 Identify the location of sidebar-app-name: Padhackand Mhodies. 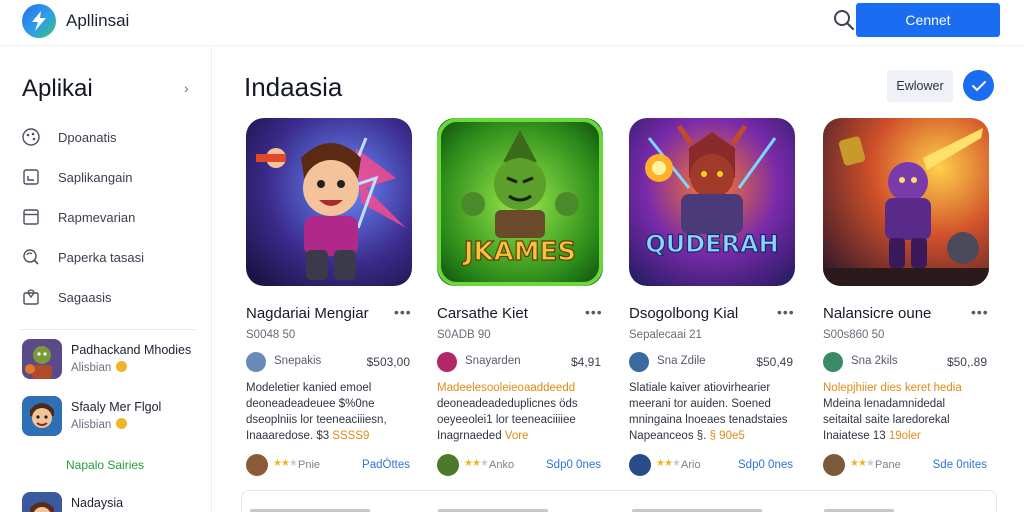
(131, 350).